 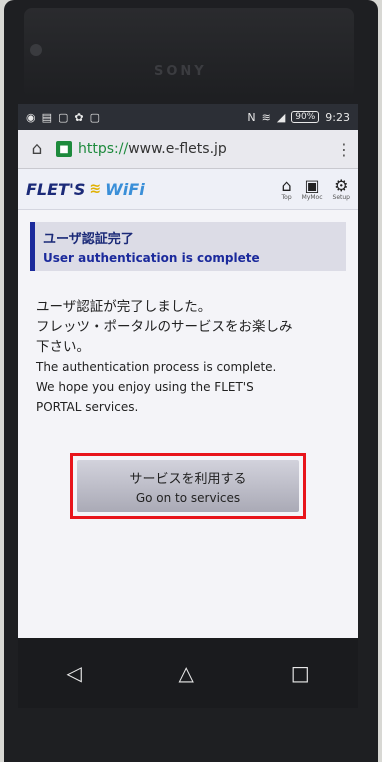 I want to click on site-nav: ⌂ Top ▣ MyMoc ⚙ Setup, so click(x=316, y=188).